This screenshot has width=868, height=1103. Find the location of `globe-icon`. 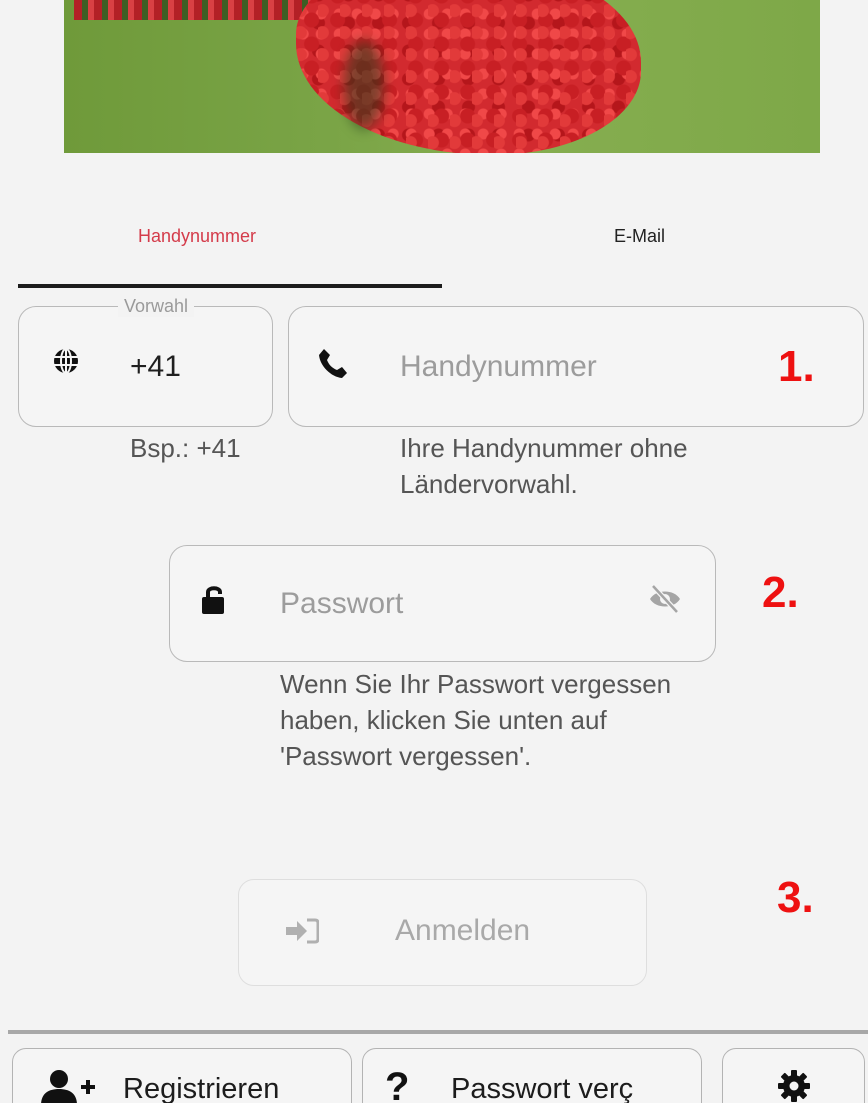

globe-icon is located at coordinates (66, 363).